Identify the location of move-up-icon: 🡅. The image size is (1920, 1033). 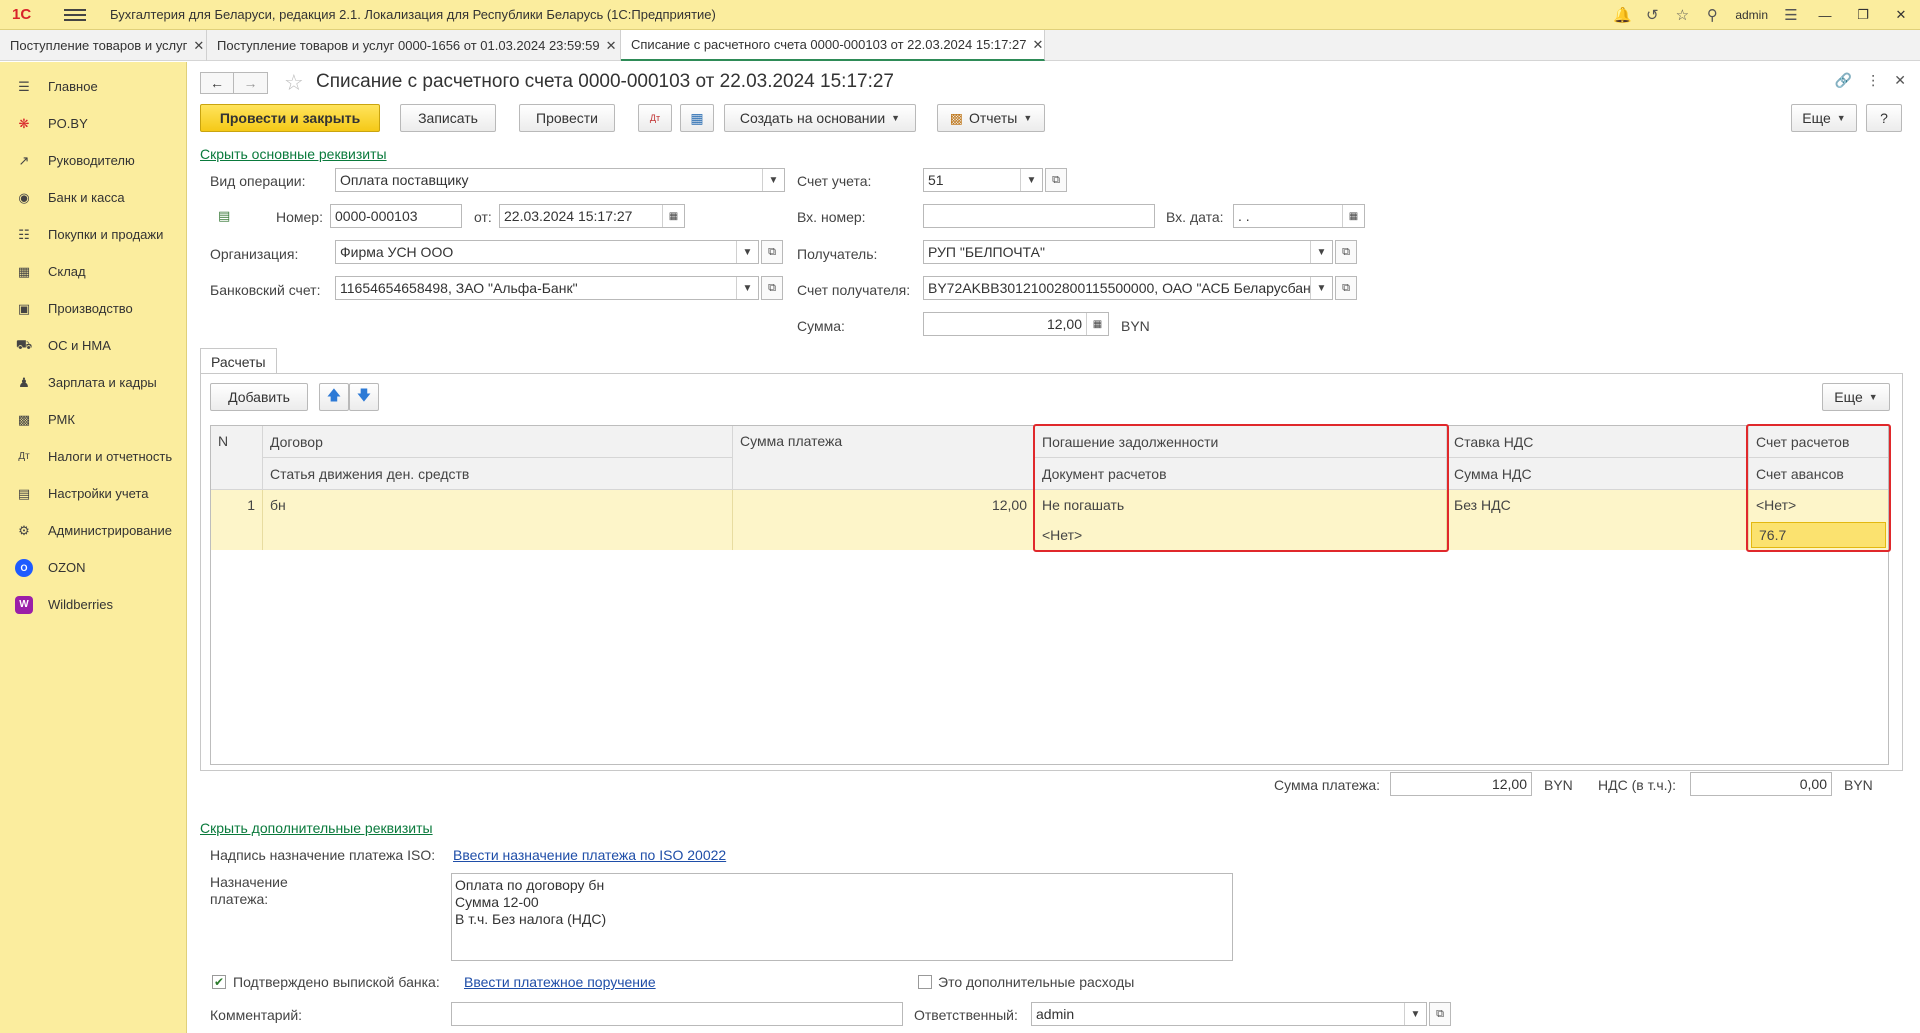
(334, 397).